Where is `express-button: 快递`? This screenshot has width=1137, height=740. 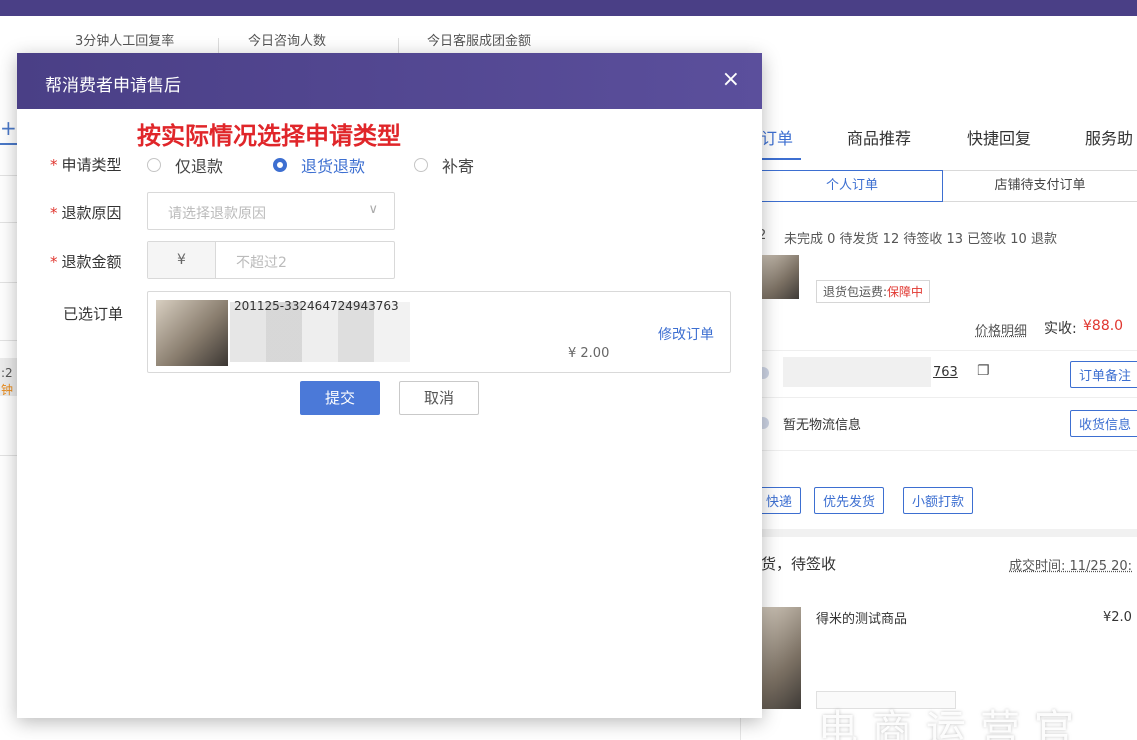
express-button: 快递 is located at coordinates (779, 500).